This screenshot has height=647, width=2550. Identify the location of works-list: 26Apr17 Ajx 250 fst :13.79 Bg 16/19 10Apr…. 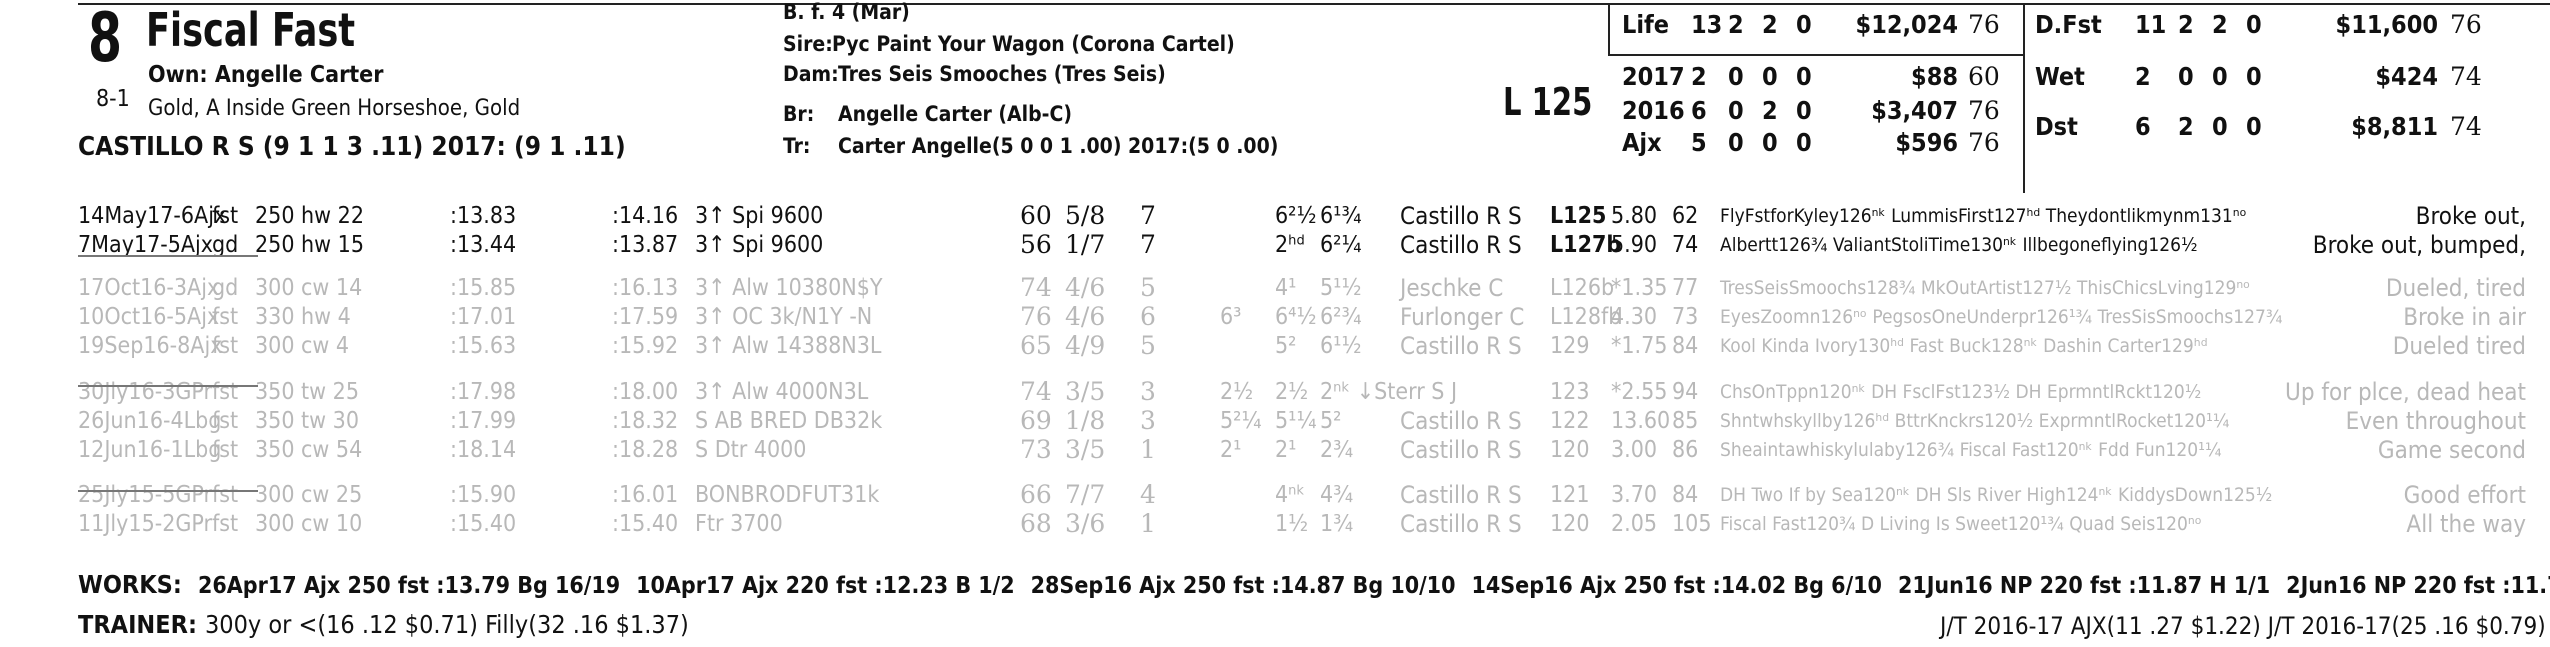
(1374, 584).